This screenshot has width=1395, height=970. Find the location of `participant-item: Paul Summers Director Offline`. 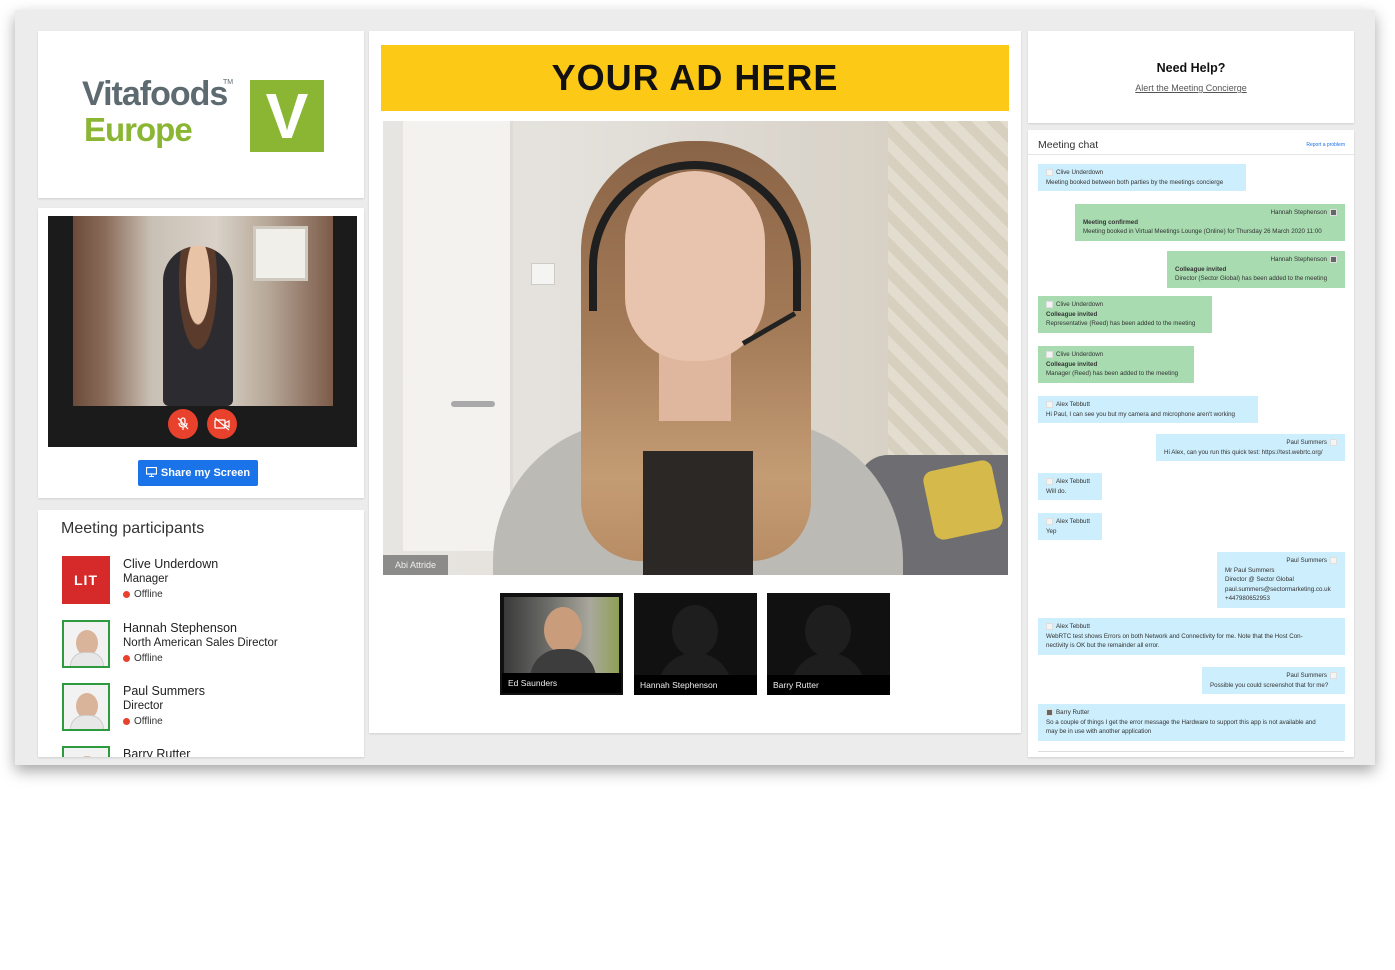

participant-item: Paul Summers Director Offline is located at coordinates (207, 707).